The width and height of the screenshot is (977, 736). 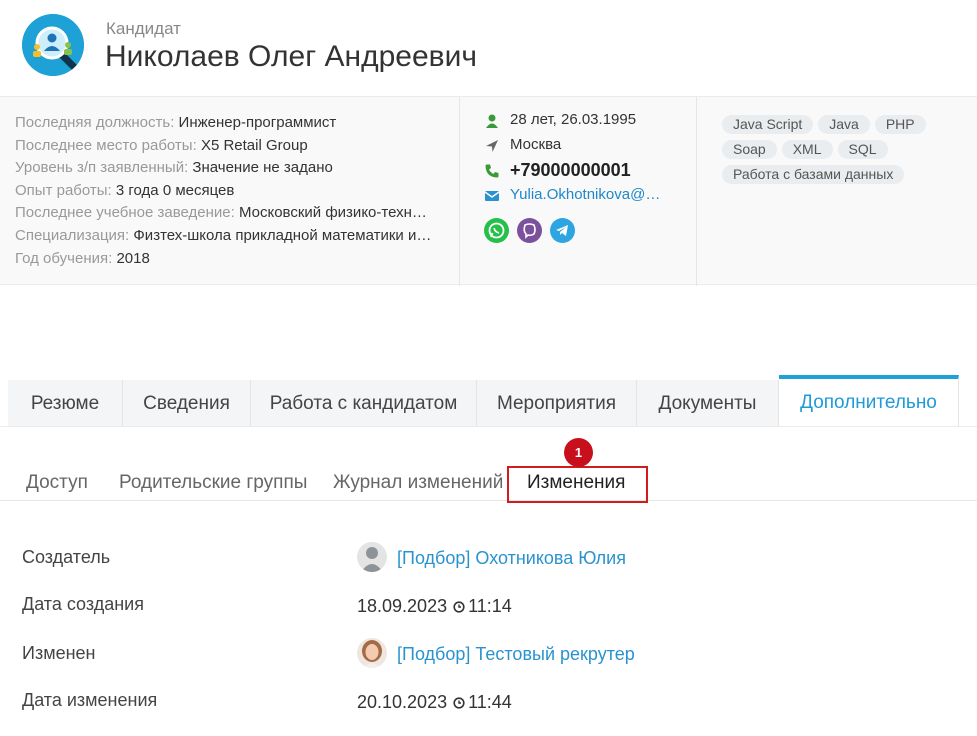 I want to click on envelope-icon, so click(x=492, y=196).